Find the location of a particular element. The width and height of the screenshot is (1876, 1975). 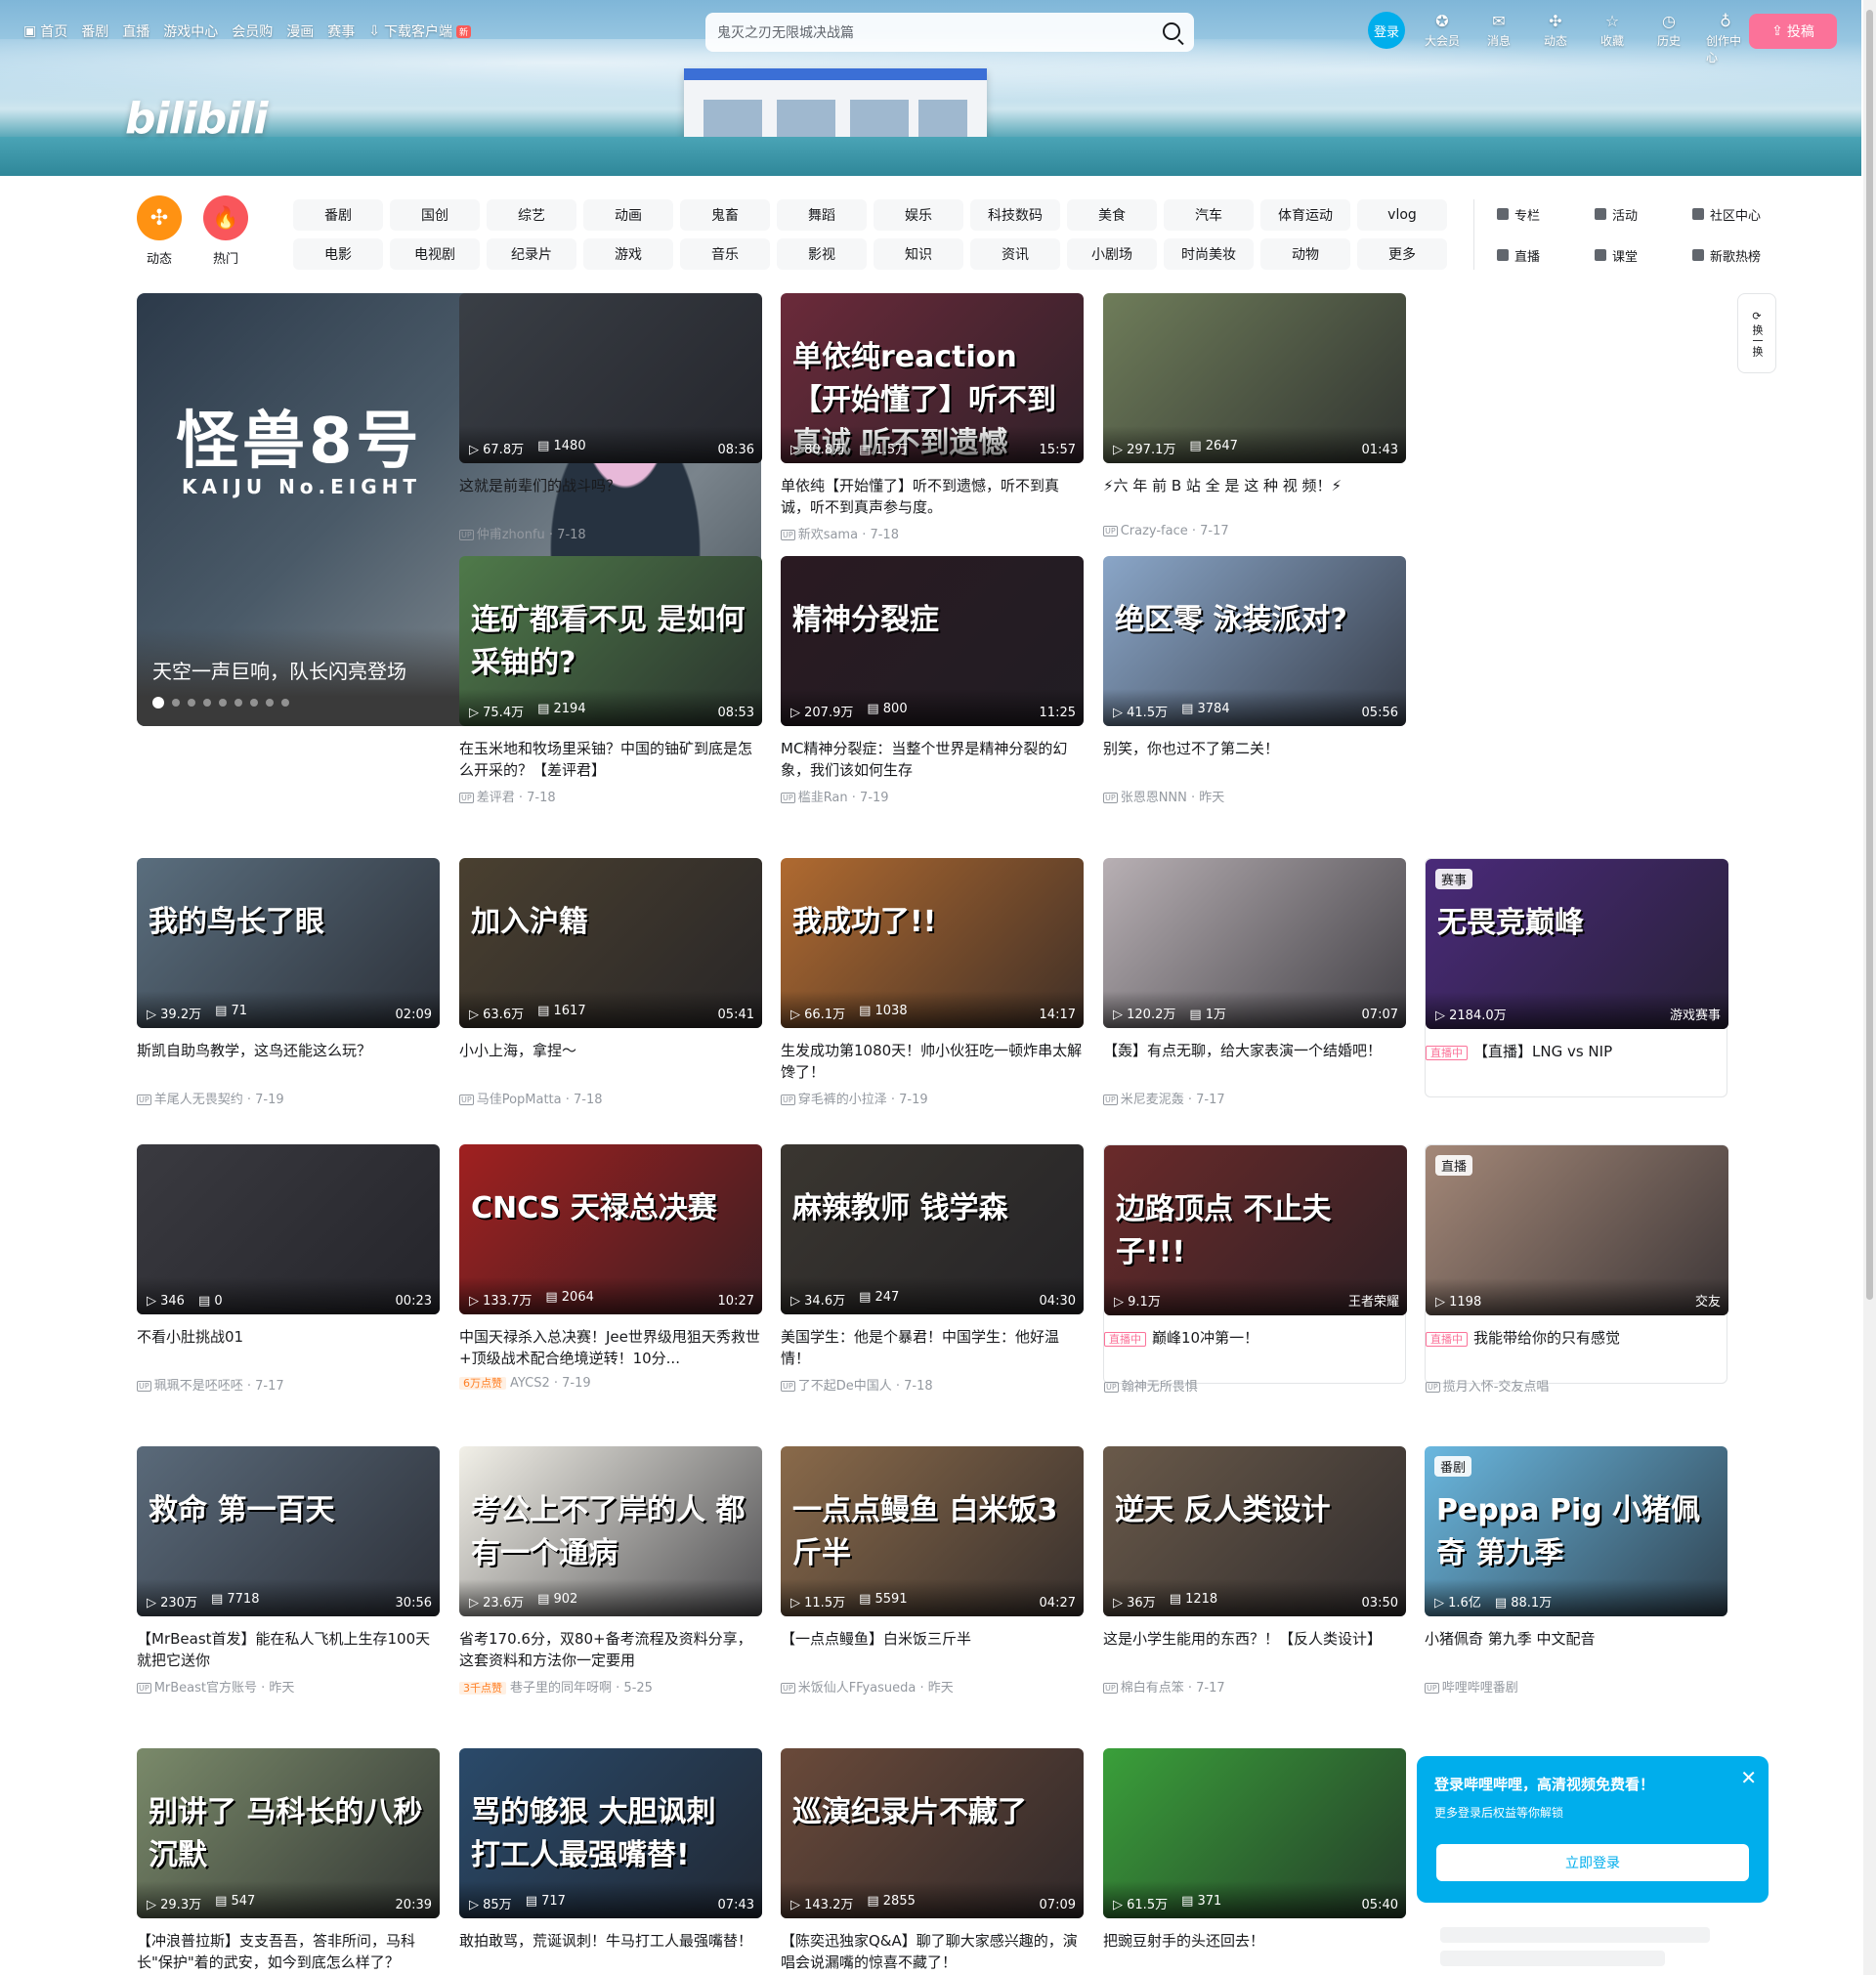

video-title: 【冲浪普拉斯】支支吾吾，答非所问，马科长"保护"着的武安，如今到底怎么样了？ is located at coordinates (288, 1952).